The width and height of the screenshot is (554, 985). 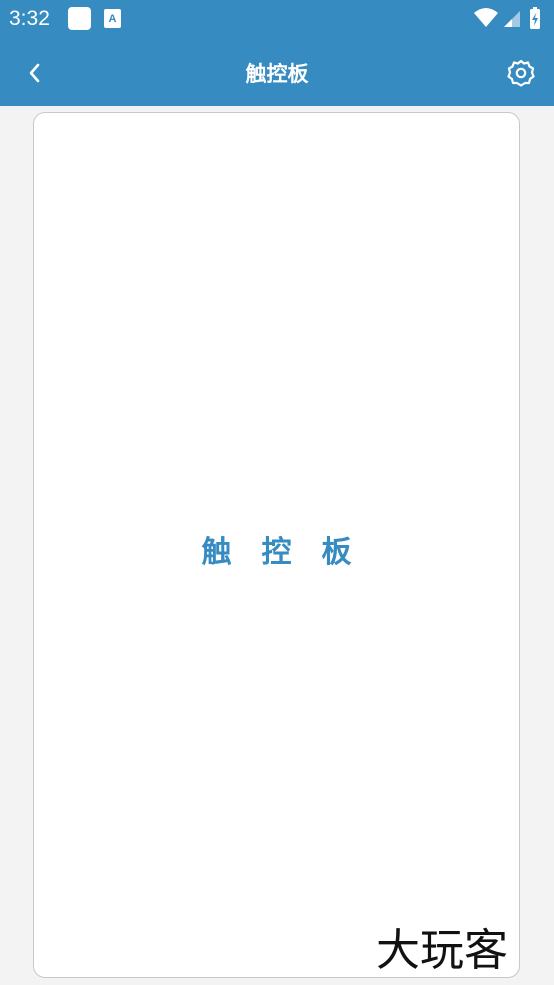 What do you see at coordinates (291, 552) in the screenshot?
I see `touchpad-label: 触控板` at bounding box center [291, 552].